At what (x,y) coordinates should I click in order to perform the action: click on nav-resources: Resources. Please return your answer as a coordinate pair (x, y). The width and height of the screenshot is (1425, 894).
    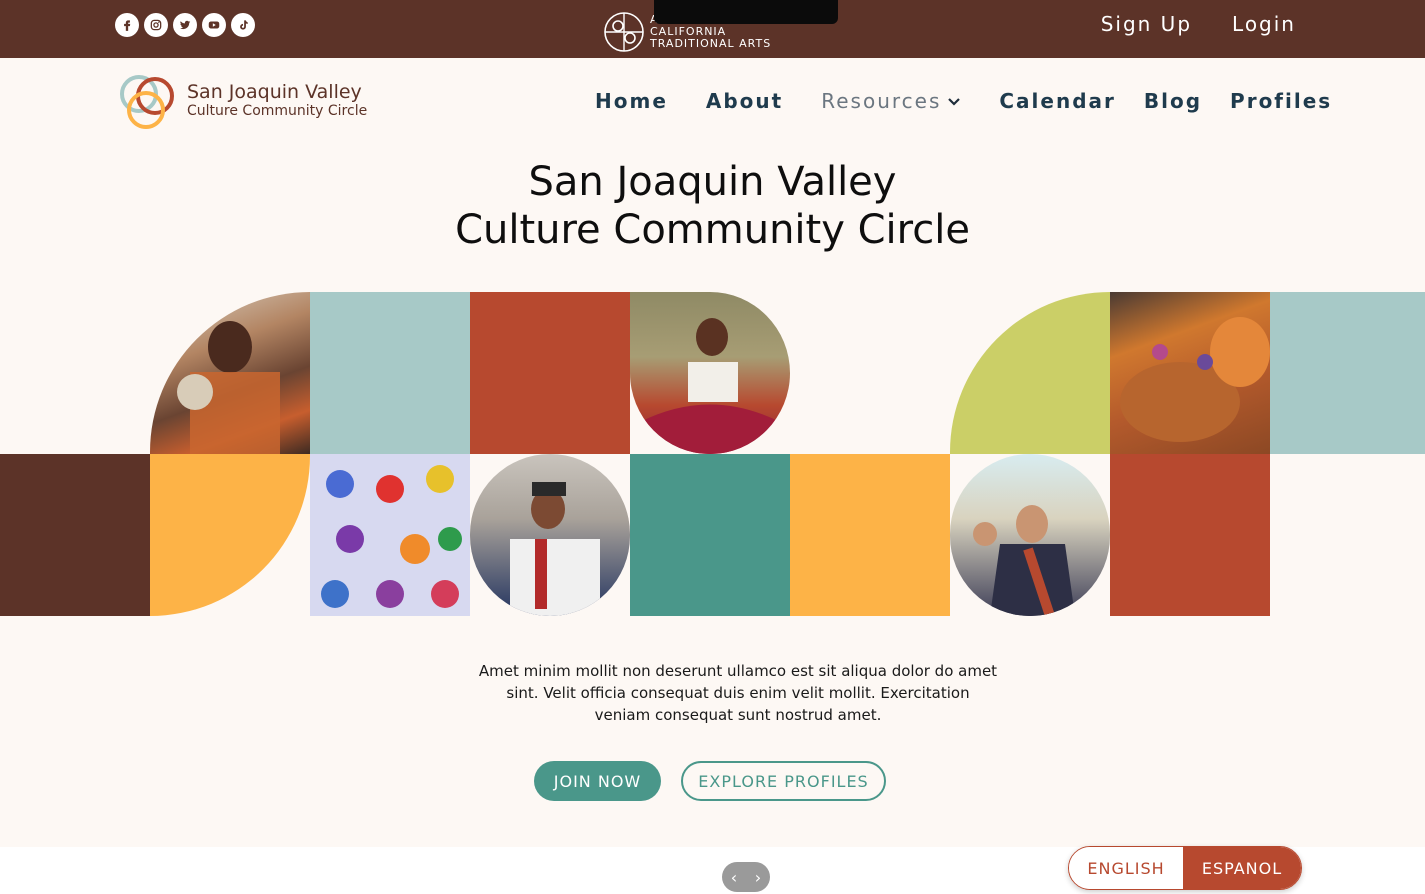
    Looking at the image, I should click on (891, 101).